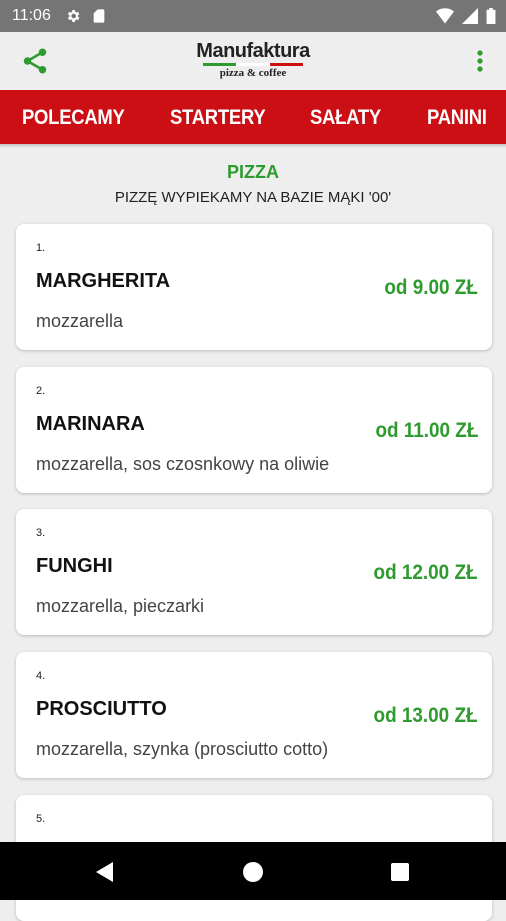 The image size is (506, 921). Describe the element at coordinates (400, 872) in the screenshot. I see `recents-icon` at that location.